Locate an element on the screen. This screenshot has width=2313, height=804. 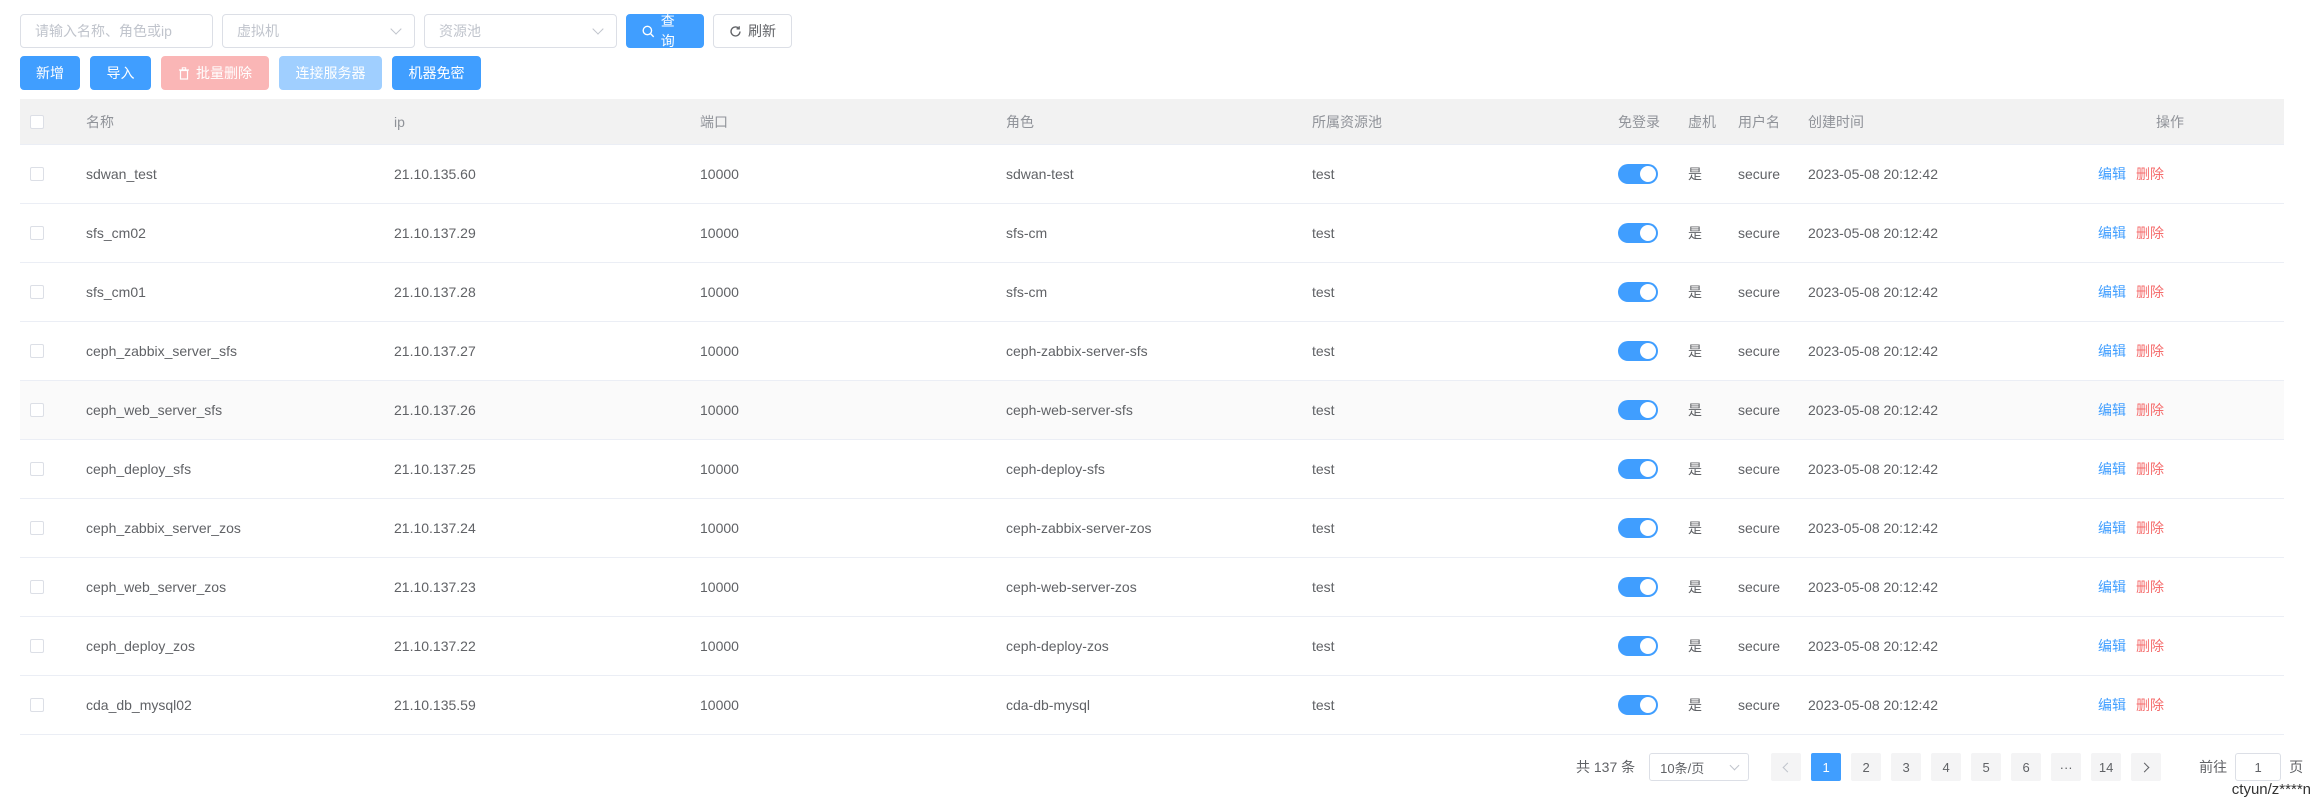
chevron-left-icon is located at coordinates (1787, 767).